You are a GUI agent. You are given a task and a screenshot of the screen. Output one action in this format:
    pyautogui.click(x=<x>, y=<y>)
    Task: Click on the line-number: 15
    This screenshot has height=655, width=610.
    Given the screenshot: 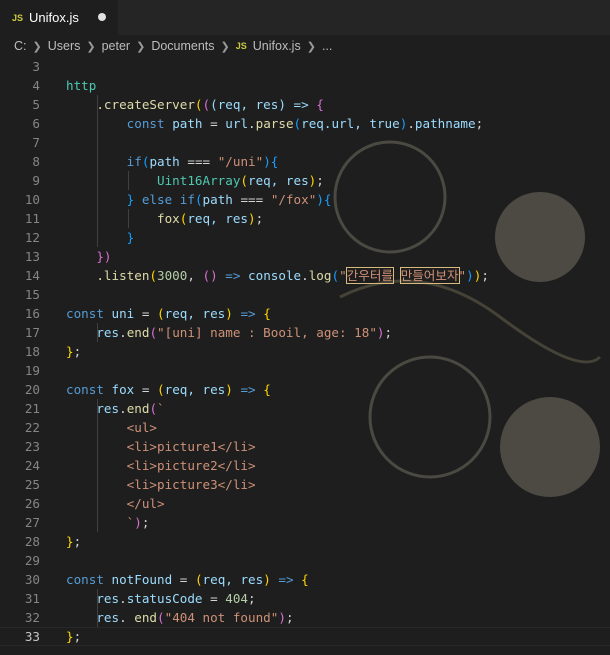 What is the action you would take?
    pyautogui.click(x=32, y=294)
    